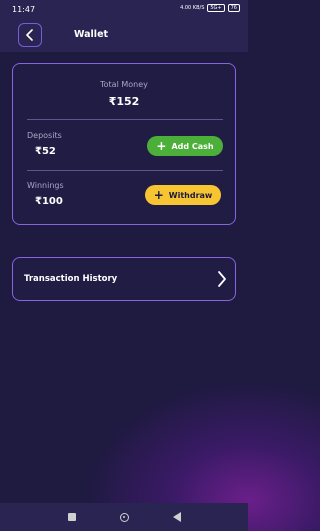  Describe the element at coordinates (71, 517) in the screenshot. I see `recent-apps-icon` at that location.